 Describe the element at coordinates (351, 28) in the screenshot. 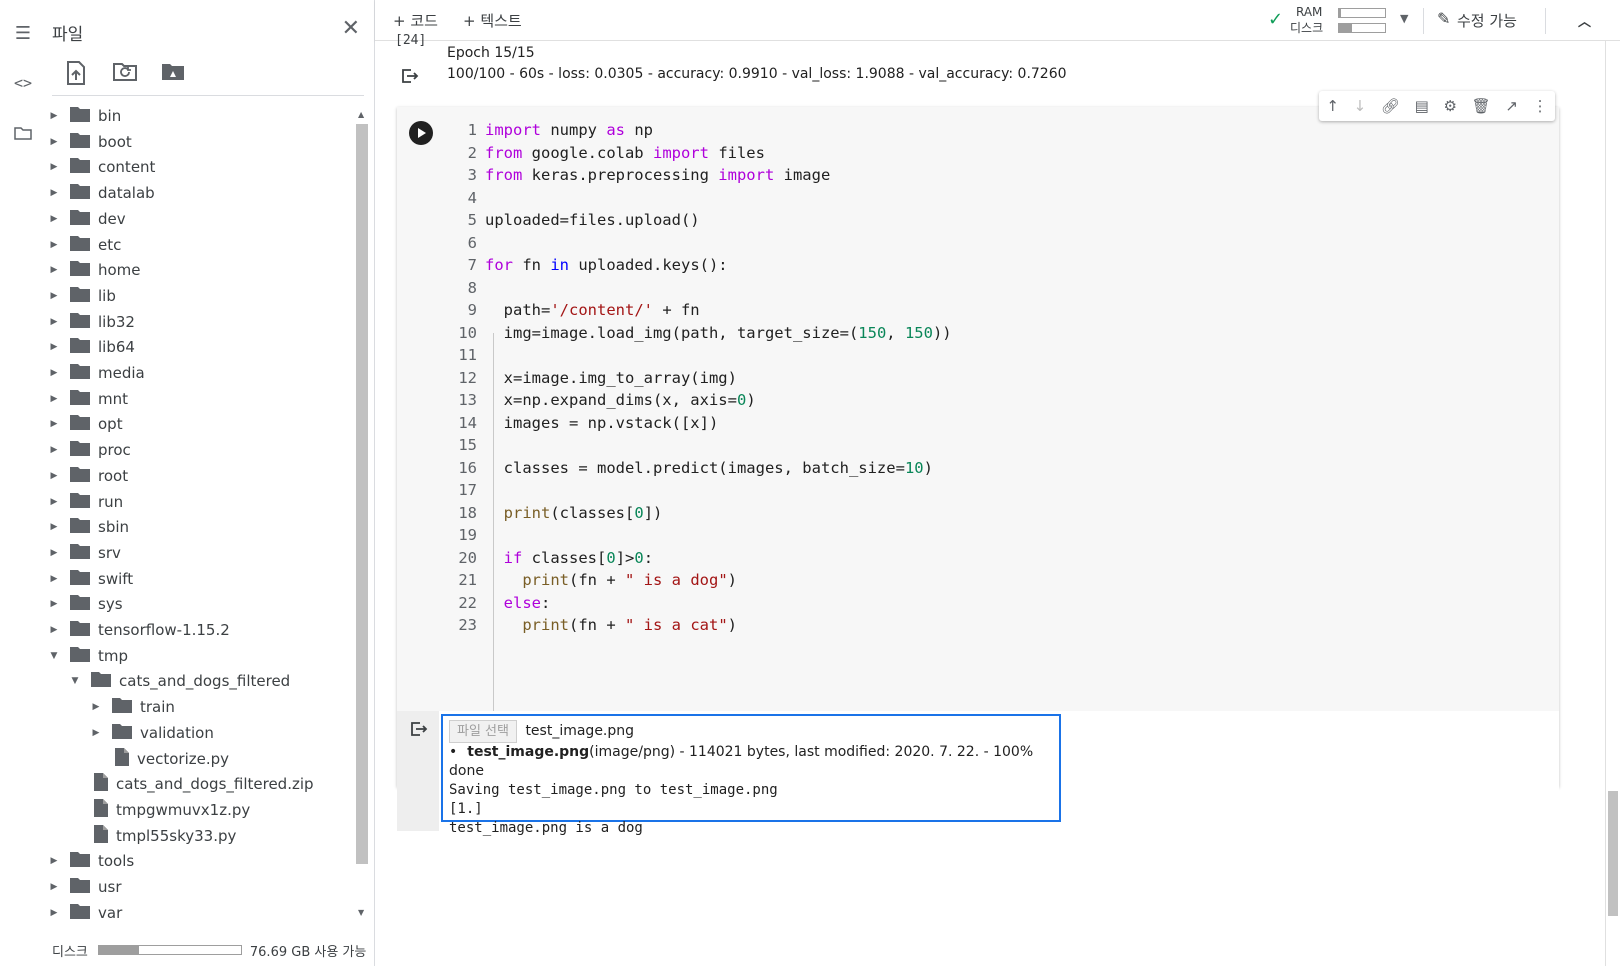

I see `close-icon: ✕` at that location.